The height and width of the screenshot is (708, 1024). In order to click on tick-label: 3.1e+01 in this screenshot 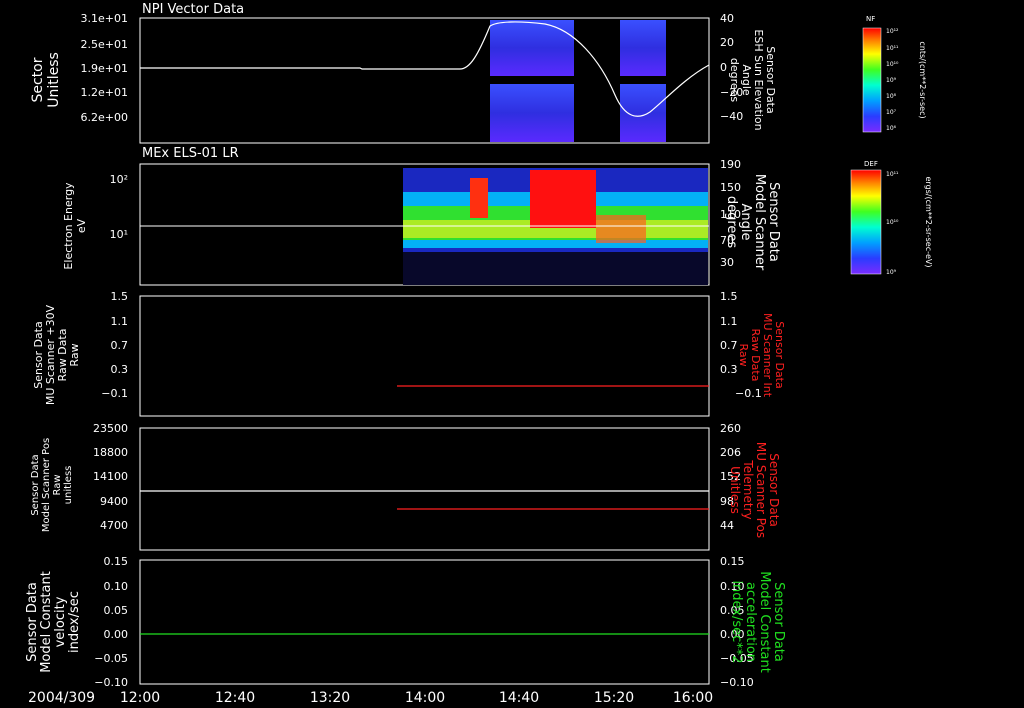, I will do `click(104, 18)`.